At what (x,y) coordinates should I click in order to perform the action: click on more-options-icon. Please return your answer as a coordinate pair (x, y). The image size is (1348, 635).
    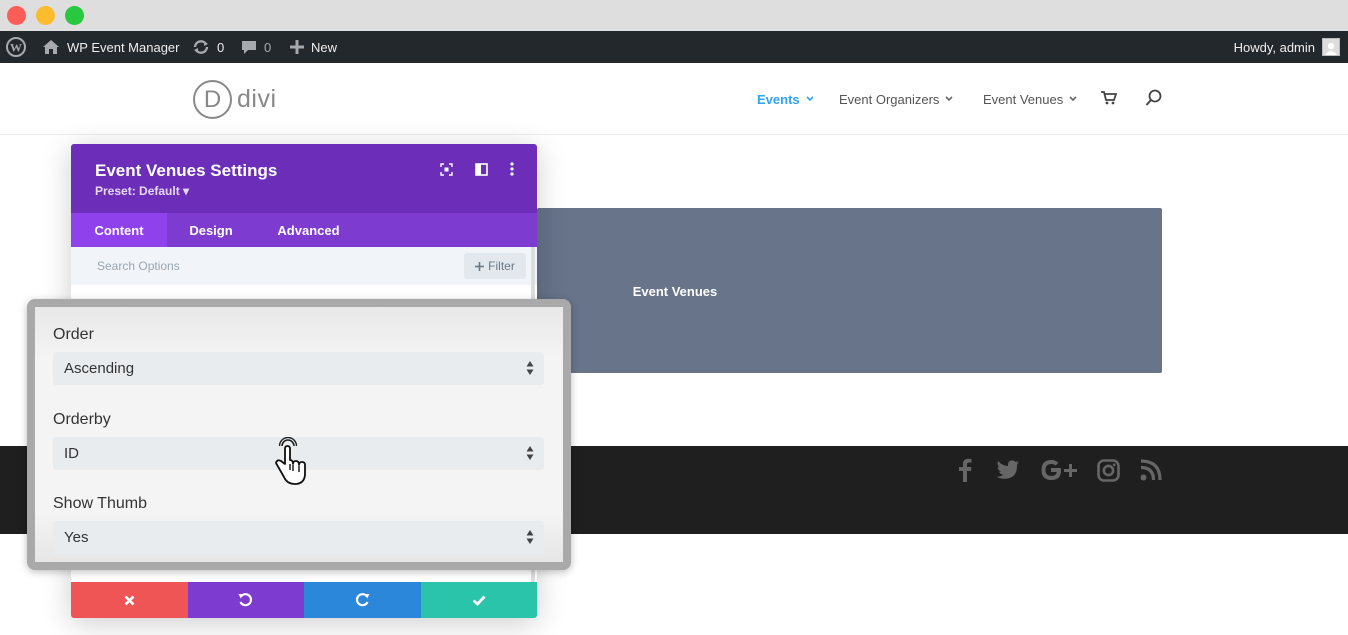
    Looking at the image, I should click on (512, 169).